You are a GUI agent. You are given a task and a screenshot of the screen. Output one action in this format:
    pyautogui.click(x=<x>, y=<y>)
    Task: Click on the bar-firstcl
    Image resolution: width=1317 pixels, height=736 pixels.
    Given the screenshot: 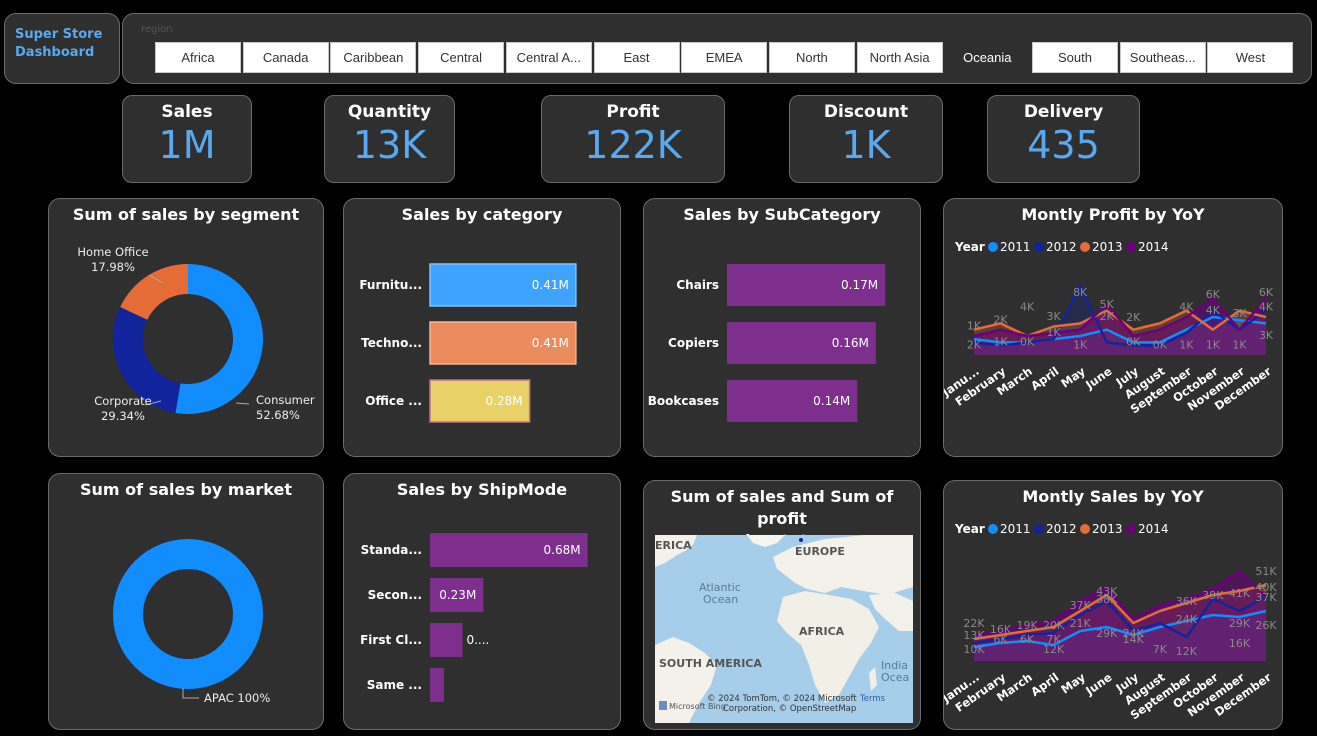 What is the action you would take?
    pyautogui.click(x=446, y=640)
    